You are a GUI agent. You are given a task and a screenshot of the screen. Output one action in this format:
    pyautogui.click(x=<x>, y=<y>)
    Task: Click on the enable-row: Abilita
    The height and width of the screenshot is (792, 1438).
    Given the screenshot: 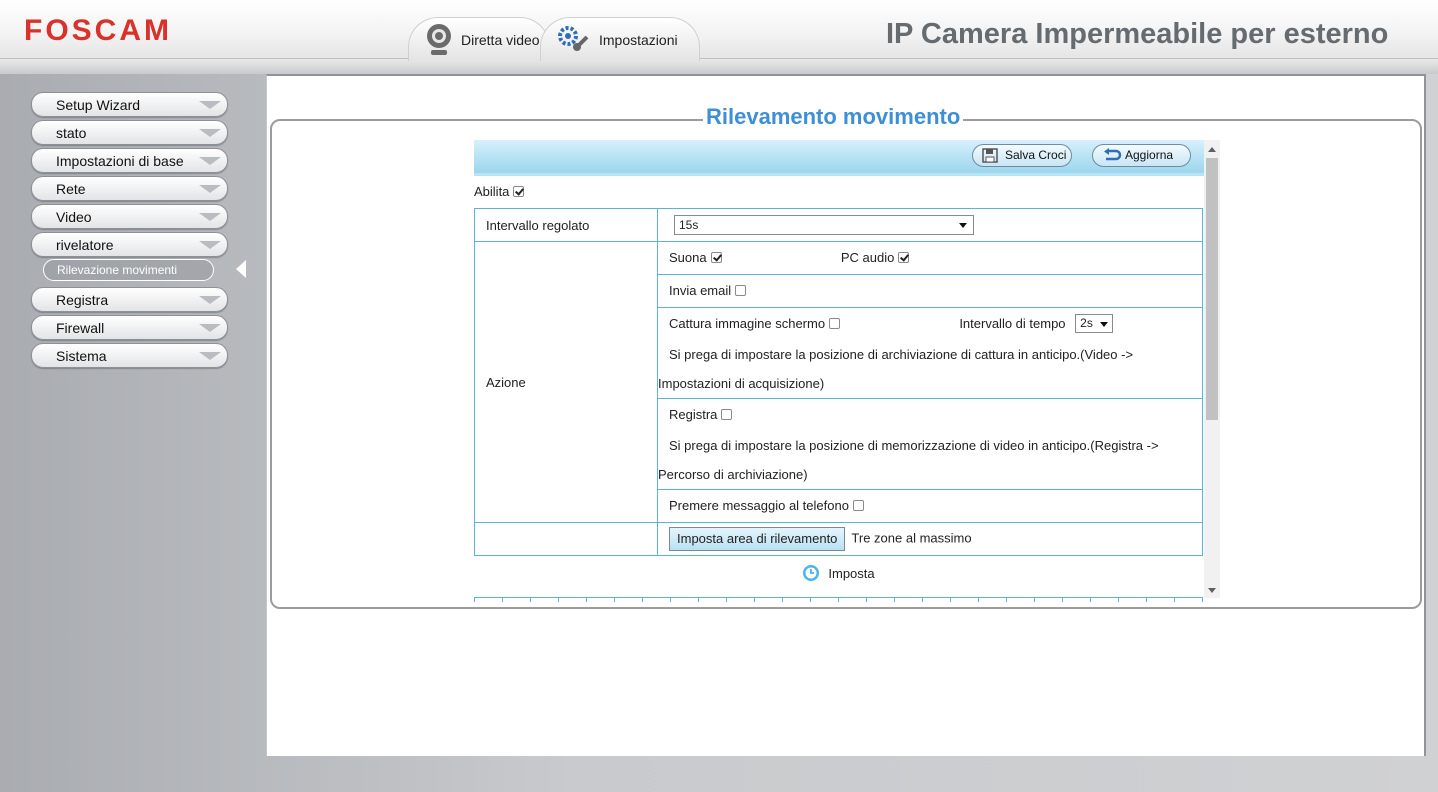 What is the action you would take?
    pyautogui.click(x=499, y=191)
    